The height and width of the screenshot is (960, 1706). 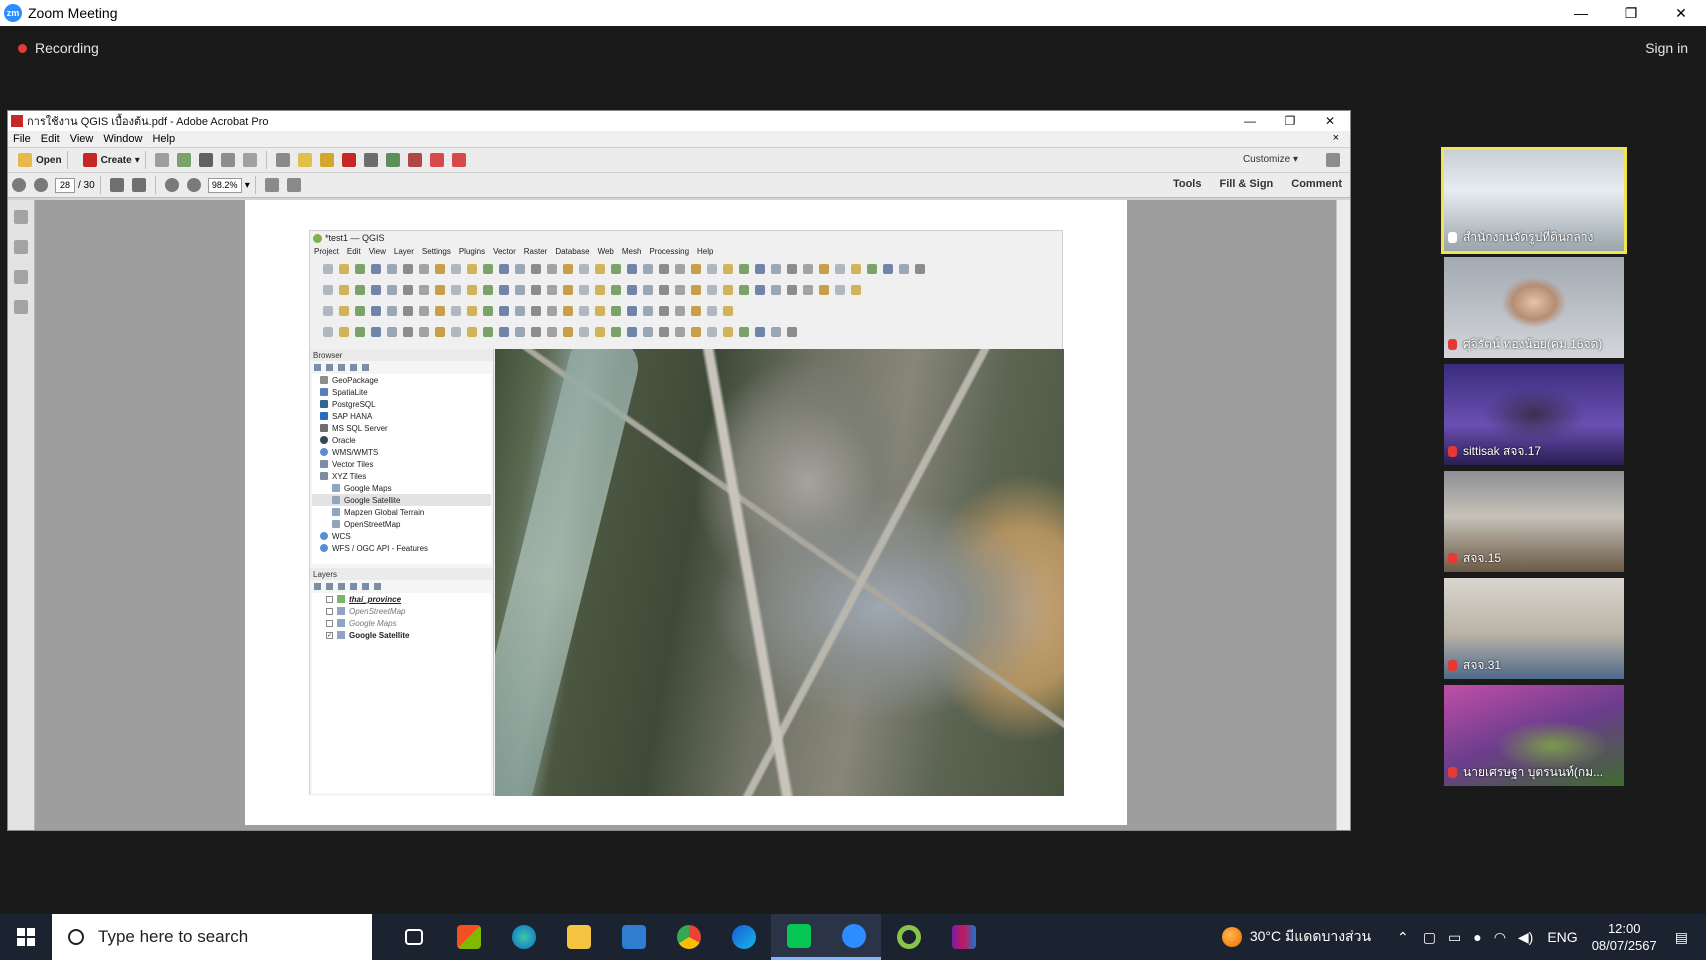 I want to click on create-pdf-icon, so click(x=89, y=160).